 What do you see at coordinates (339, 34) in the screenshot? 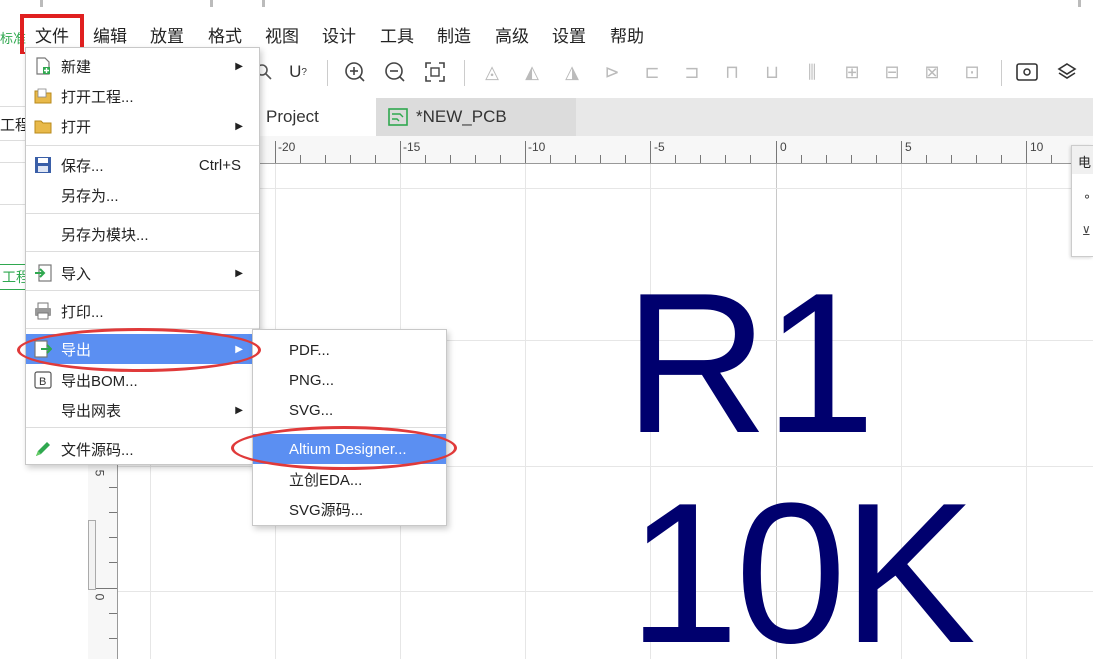
I see `menu-design: 设计` at bounding box center [339, 34].